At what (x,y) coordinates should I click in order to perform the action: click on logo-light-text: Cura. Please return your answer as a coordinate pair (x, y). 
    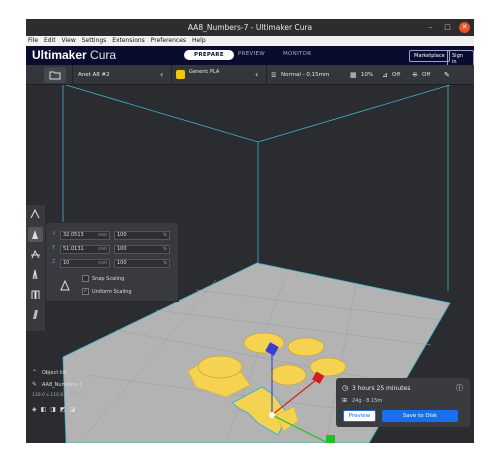
    Looking at the image, I should click on (103, 55).